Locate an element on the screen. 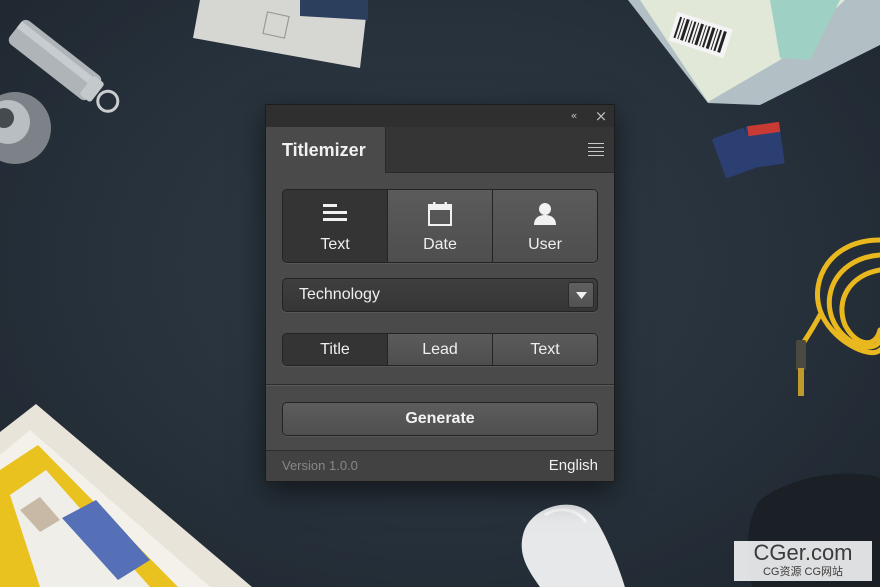  content-type-text-button: Text is located at coordinates (335, 226).